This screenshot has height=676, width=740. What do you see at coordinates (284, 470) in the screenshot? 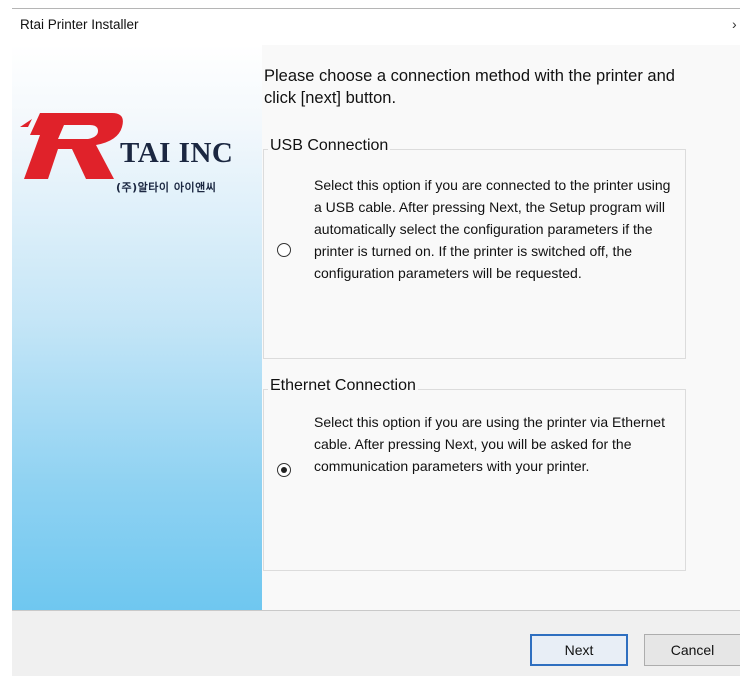
I see `ethernet-connection-radio` at bounding box center [284, 470].